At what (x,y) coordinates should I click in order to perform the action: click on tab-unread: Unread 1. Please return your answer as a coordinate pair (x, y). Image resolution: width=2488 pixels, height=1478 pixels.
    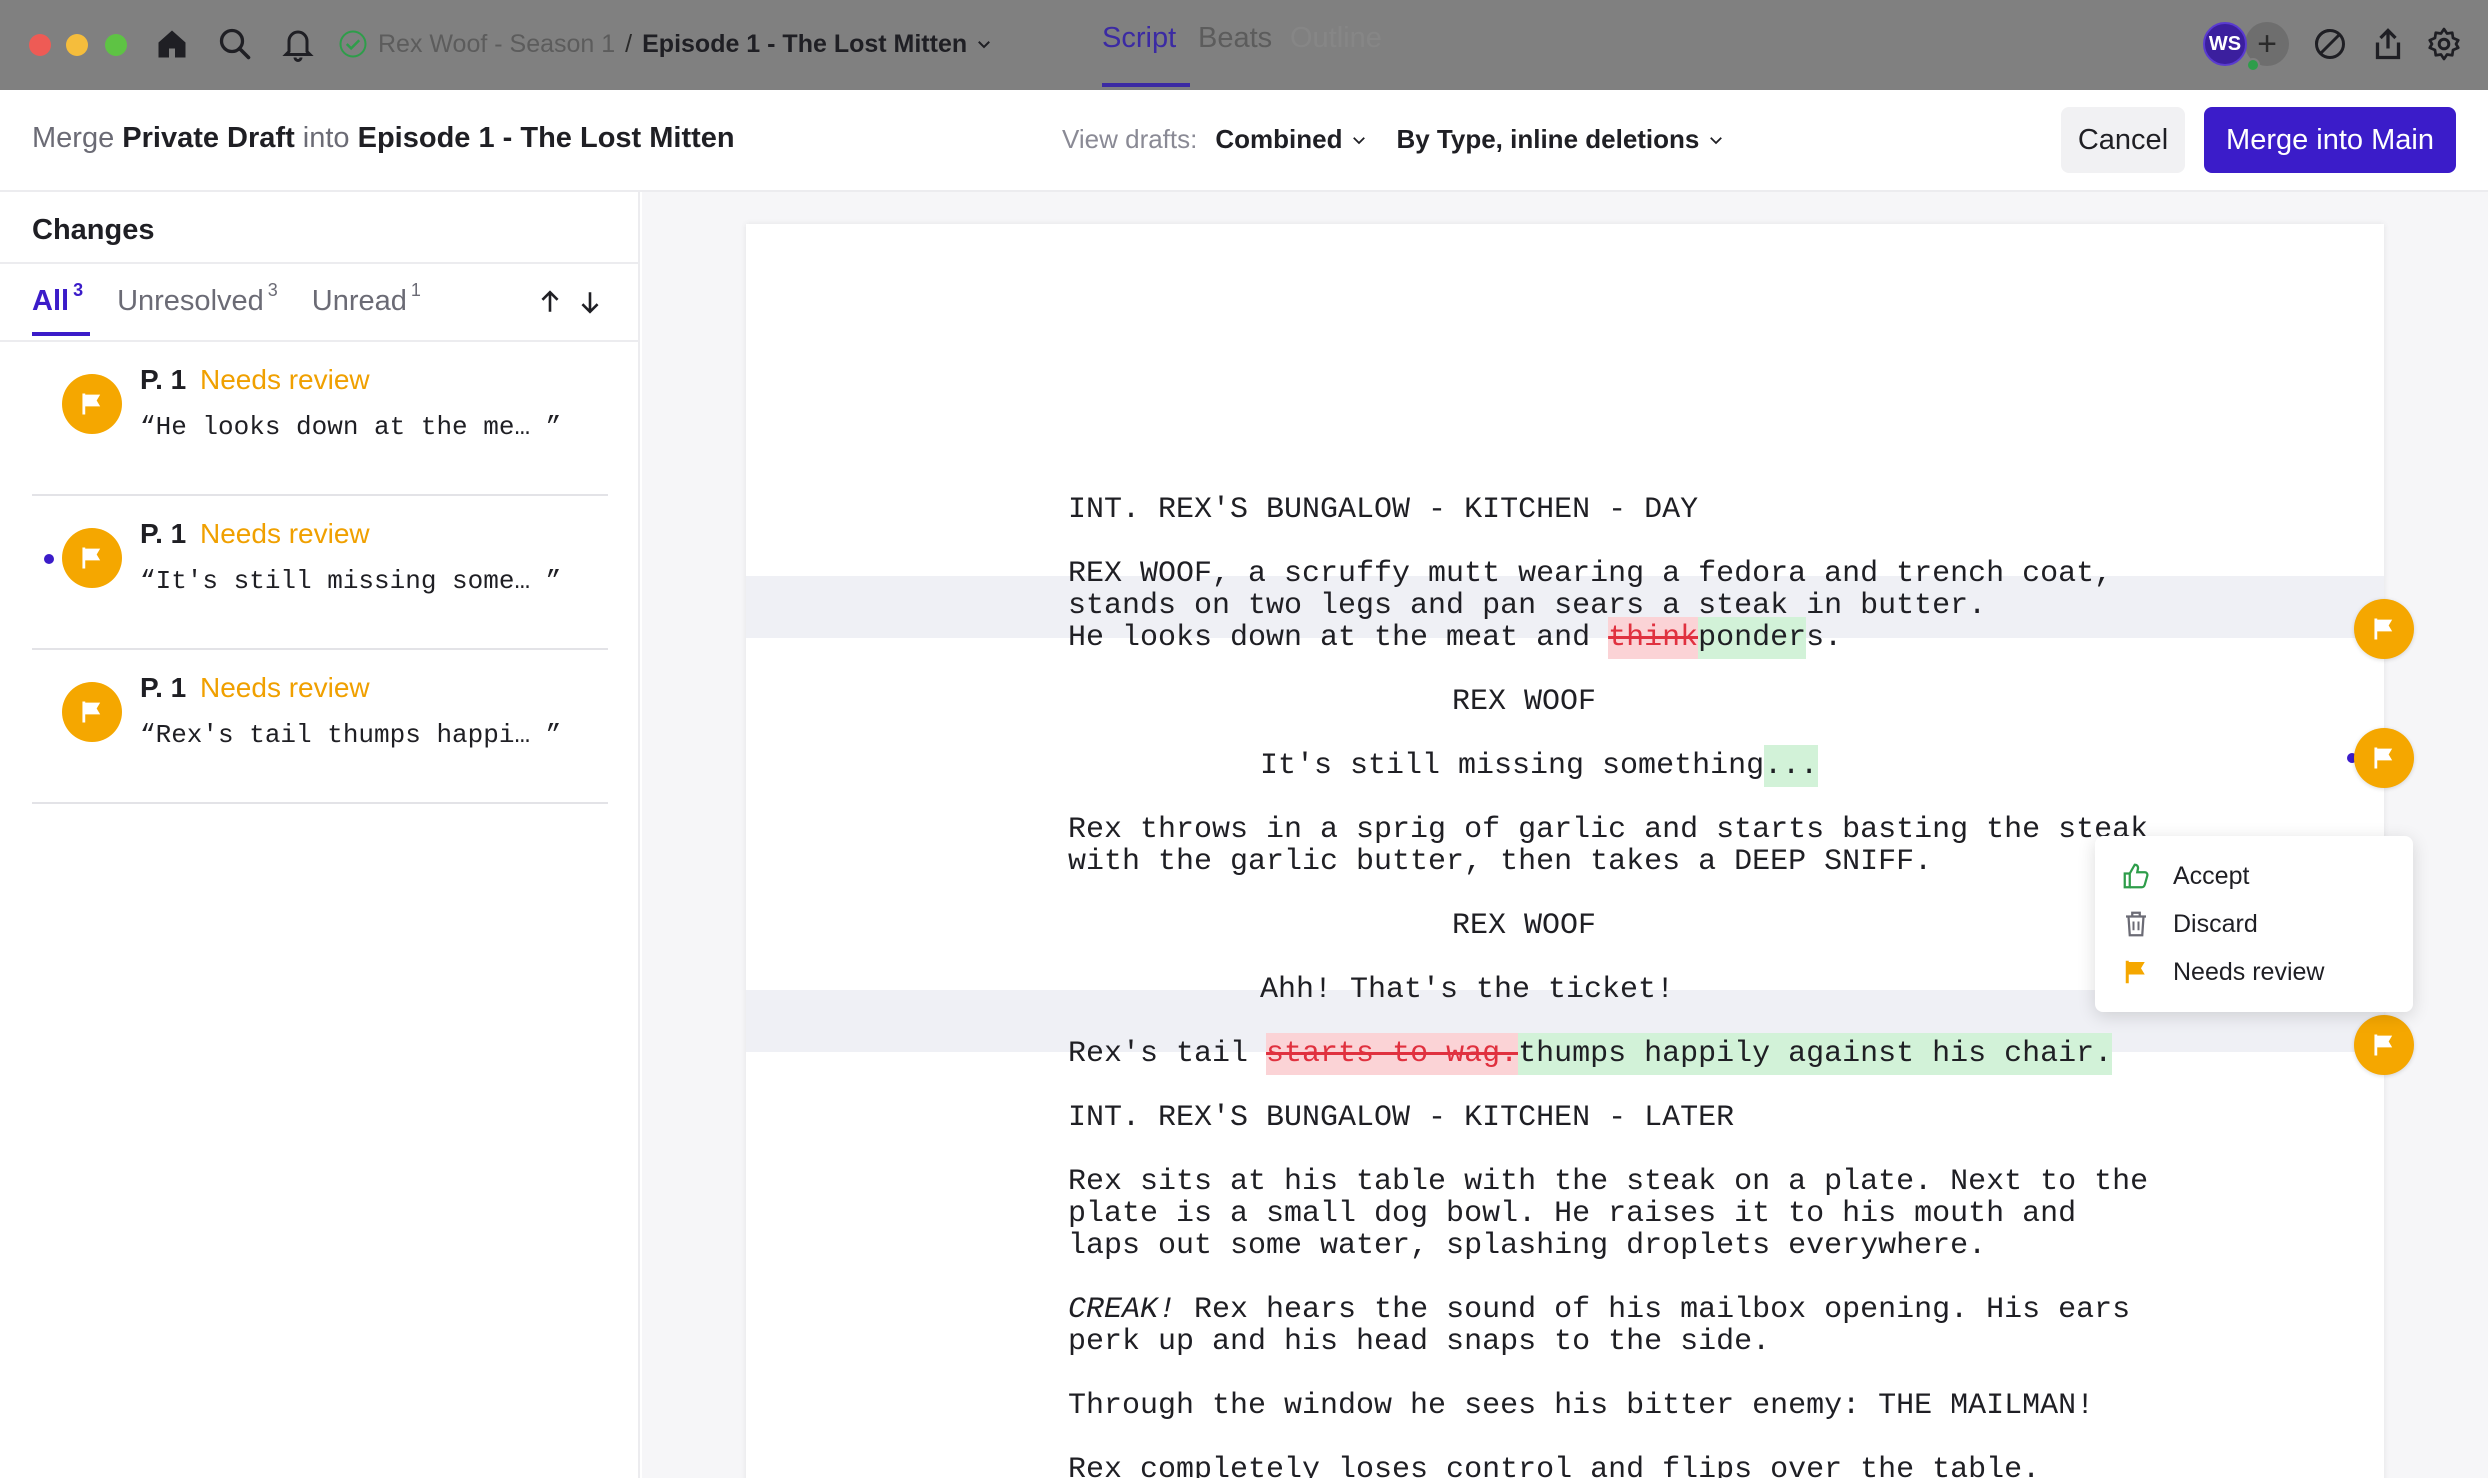
    Looking at the image, I should click on (366, 305).